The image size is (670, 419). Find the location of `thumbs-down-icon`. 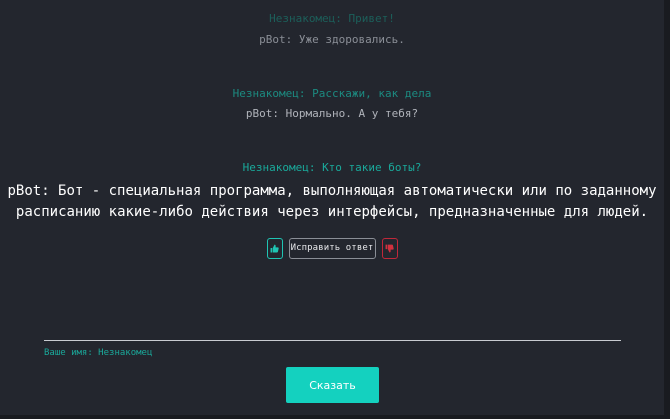

thumbs-down-icon is located at coordinates (389, 248).